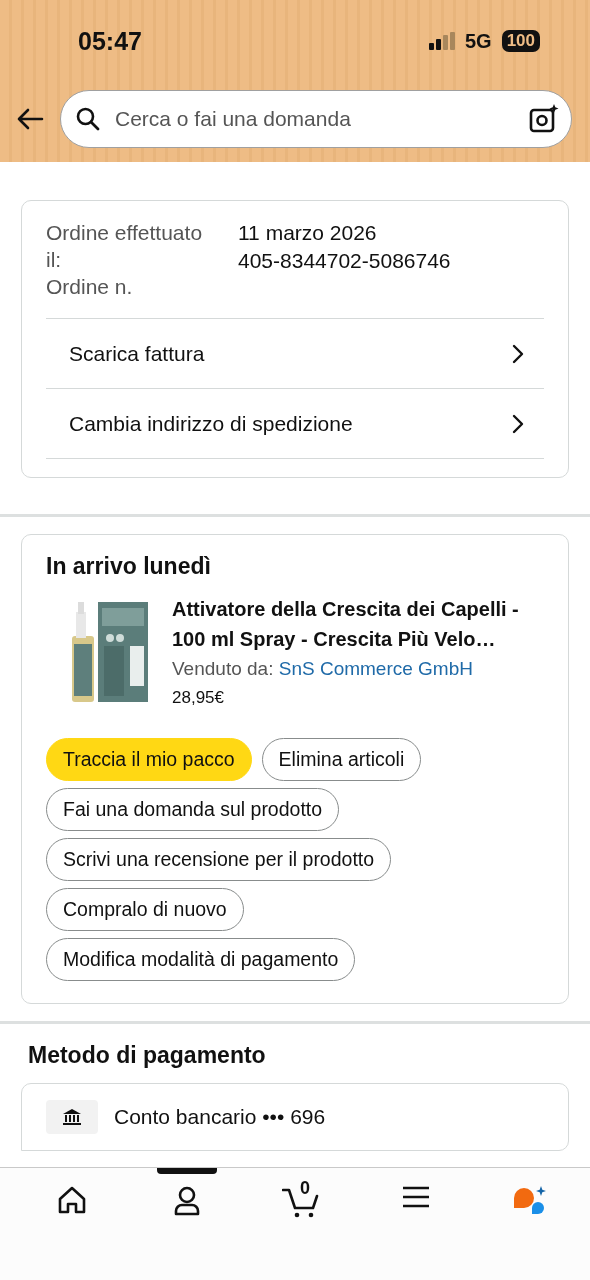 The height and width of the screenshot is (1280, 590). Describe the element at coordinates (88, 119) in the screenshot. I see `search-icon` at that location.